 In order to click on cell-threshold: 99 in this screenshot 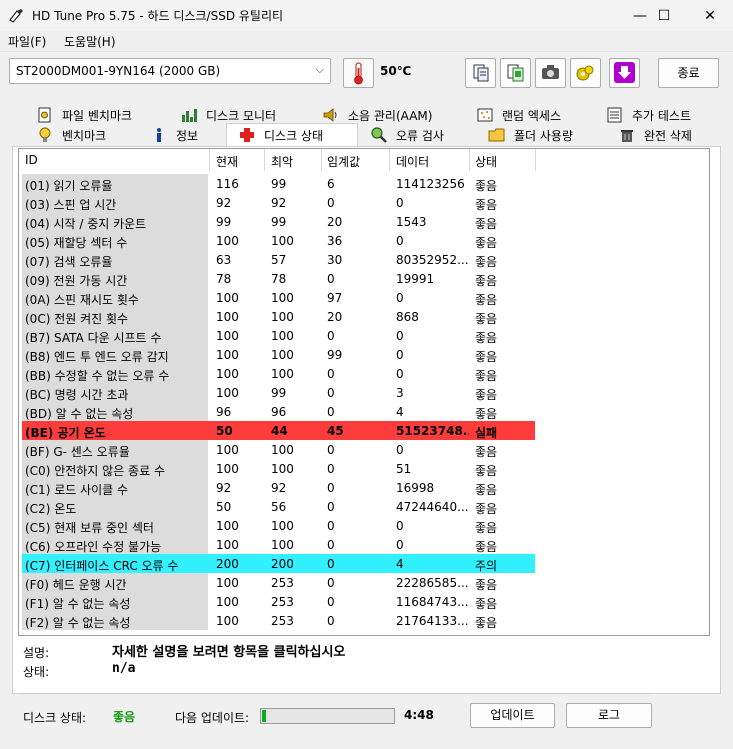, I will do `click(335, 355)`.